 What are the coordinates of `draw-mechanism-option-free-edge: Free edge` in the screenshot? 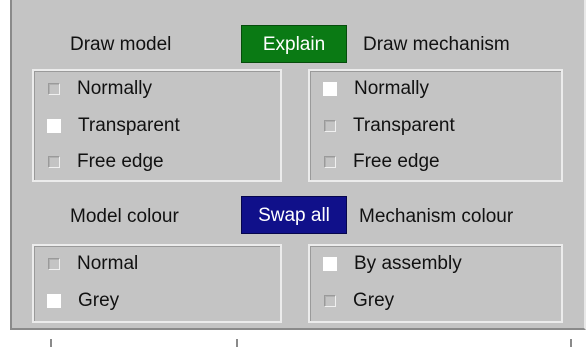 It's located at (378, 162).